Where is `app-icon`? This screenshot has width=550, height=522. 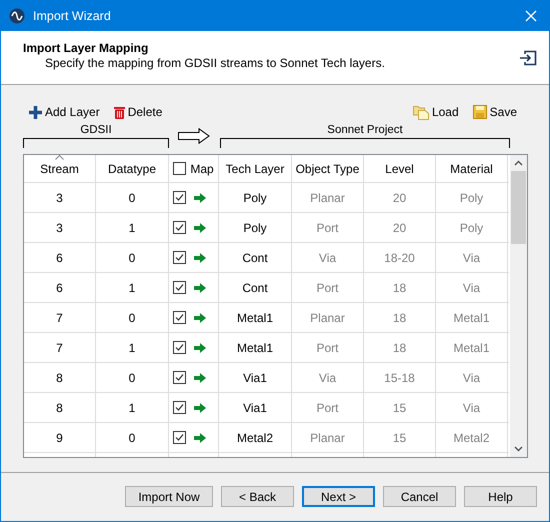
app-icon is located at coordinates (17, 16).